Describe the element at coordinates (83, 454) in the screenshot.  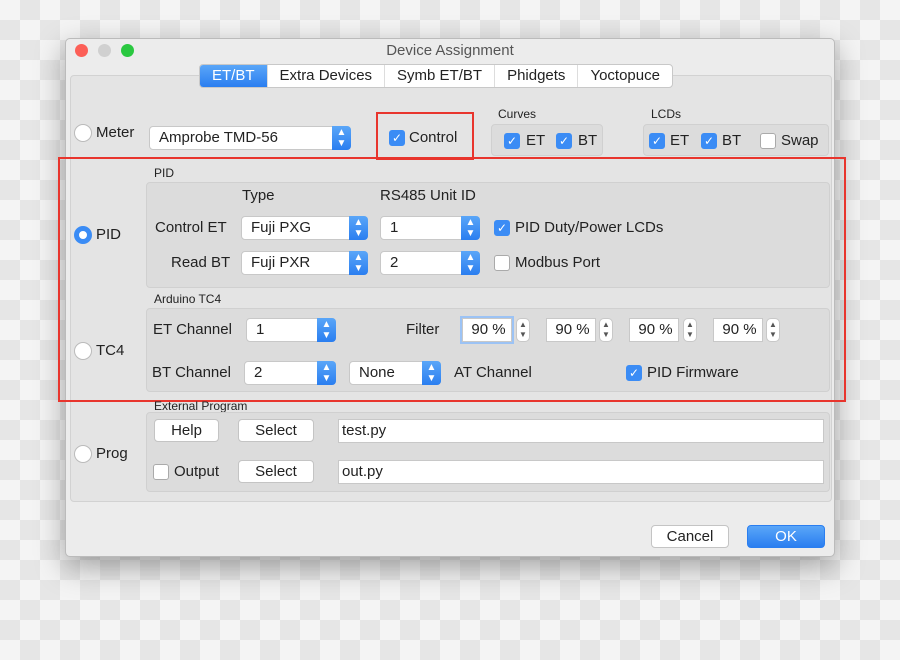
I see `prog-radio` at that location.